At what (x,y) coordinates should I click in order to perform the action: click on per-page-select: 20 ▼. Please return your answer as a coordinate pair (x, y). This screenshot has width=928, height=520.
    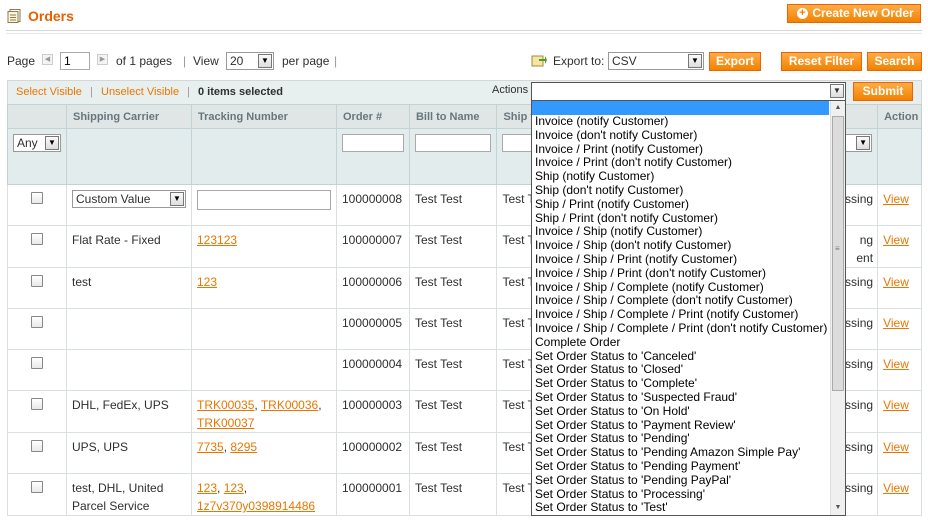
    Looking at the image, I should click on (250, 61).